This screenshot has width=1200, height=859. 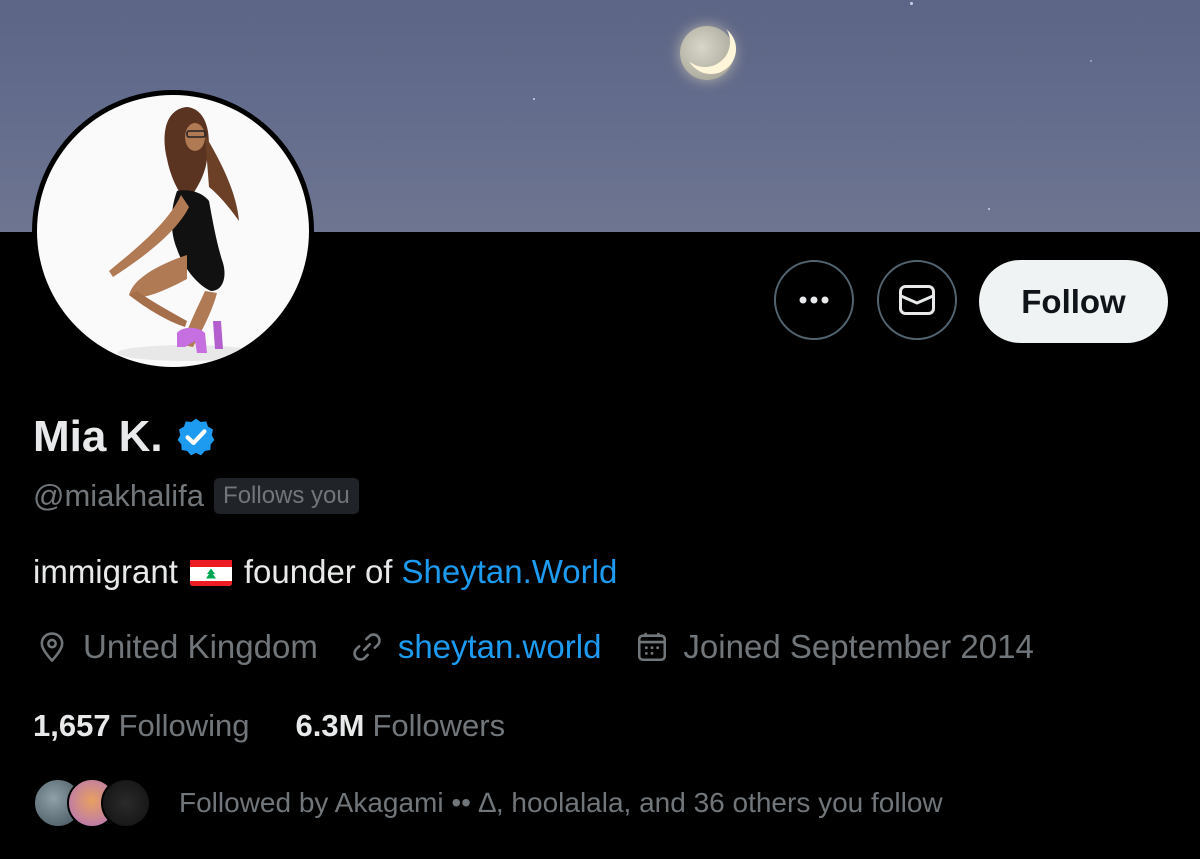 I want to click on profile-avatar, so click(x=173, y=231).